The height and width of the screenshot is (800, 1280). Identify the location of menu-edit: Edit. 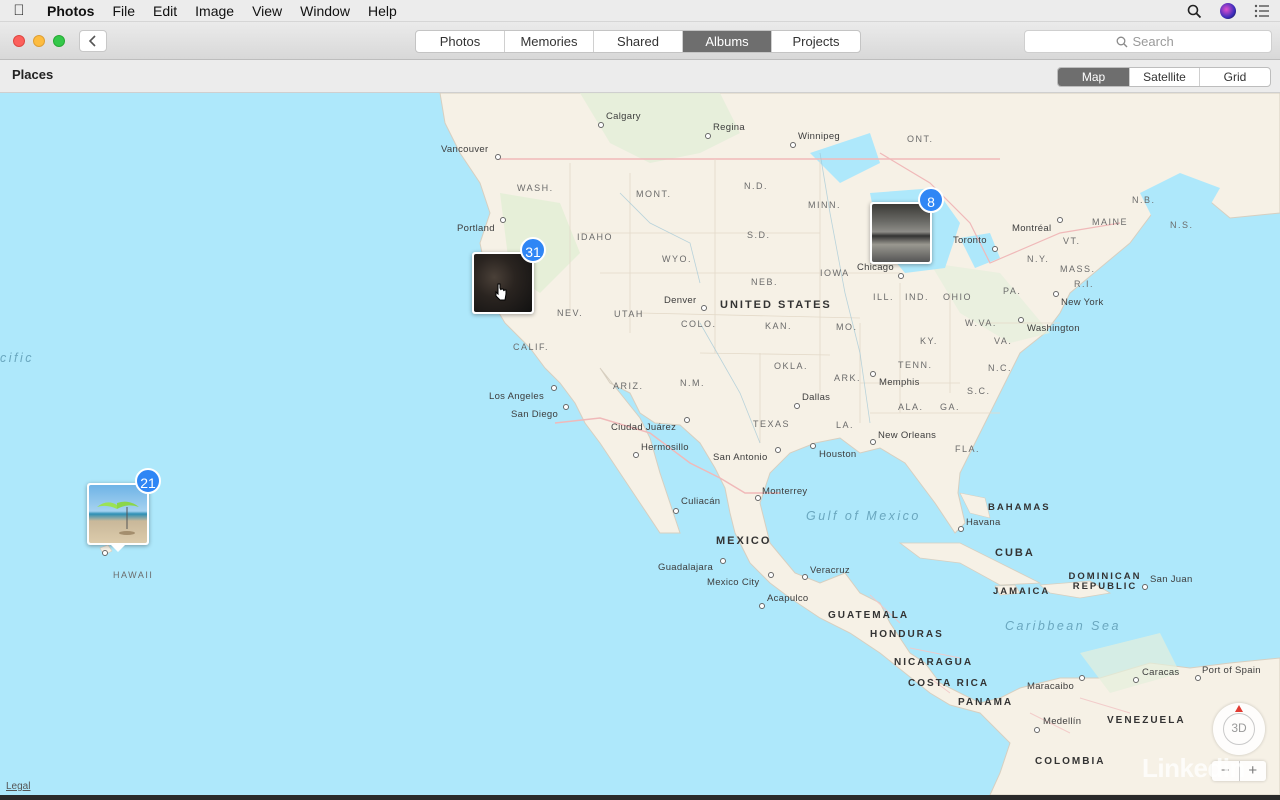
(165, 11).